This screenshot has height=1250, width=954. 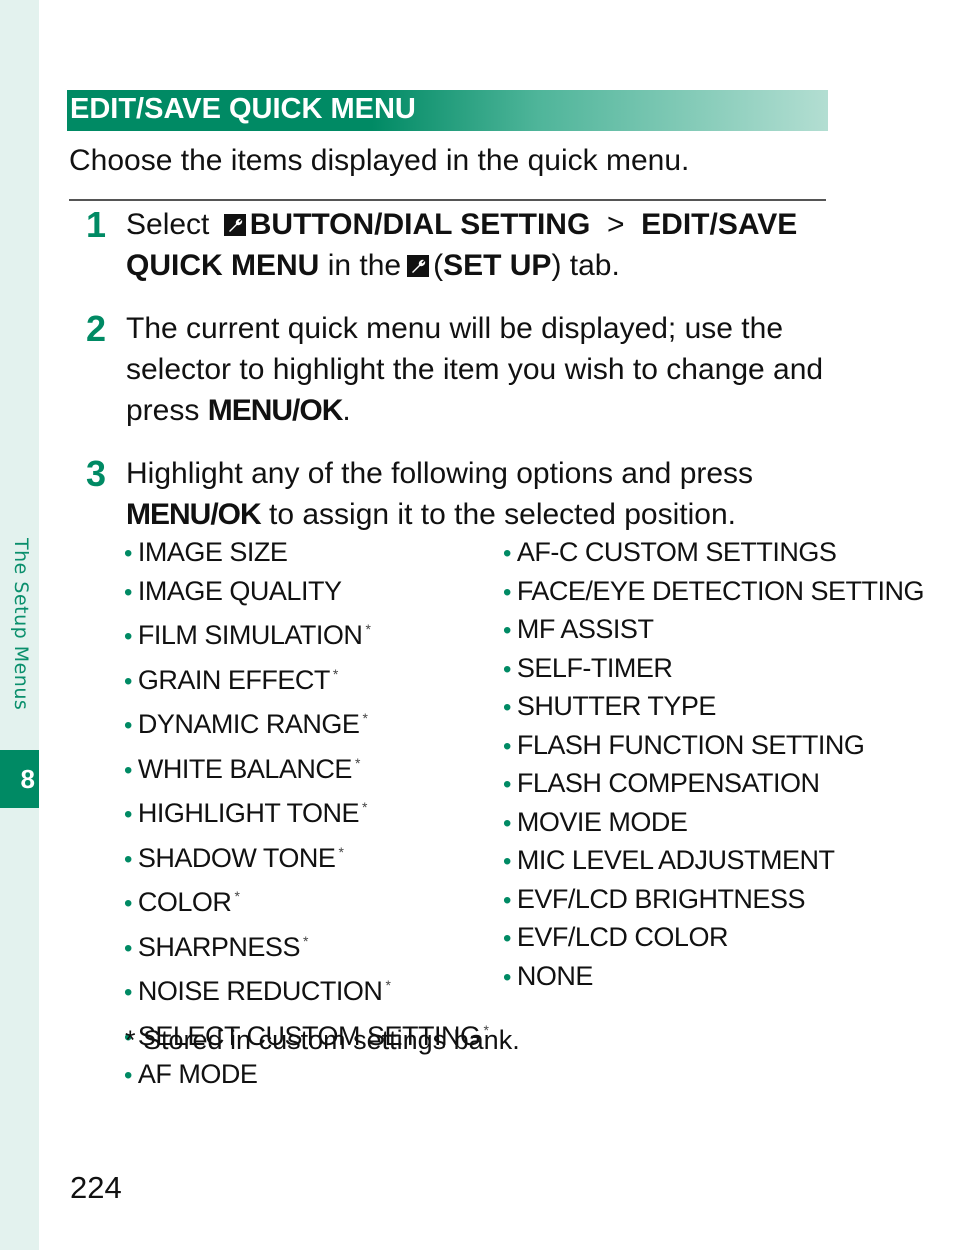 I want to click on section-title: EDIT/SAVE QUICK MENU, so click(x=243, y=109).